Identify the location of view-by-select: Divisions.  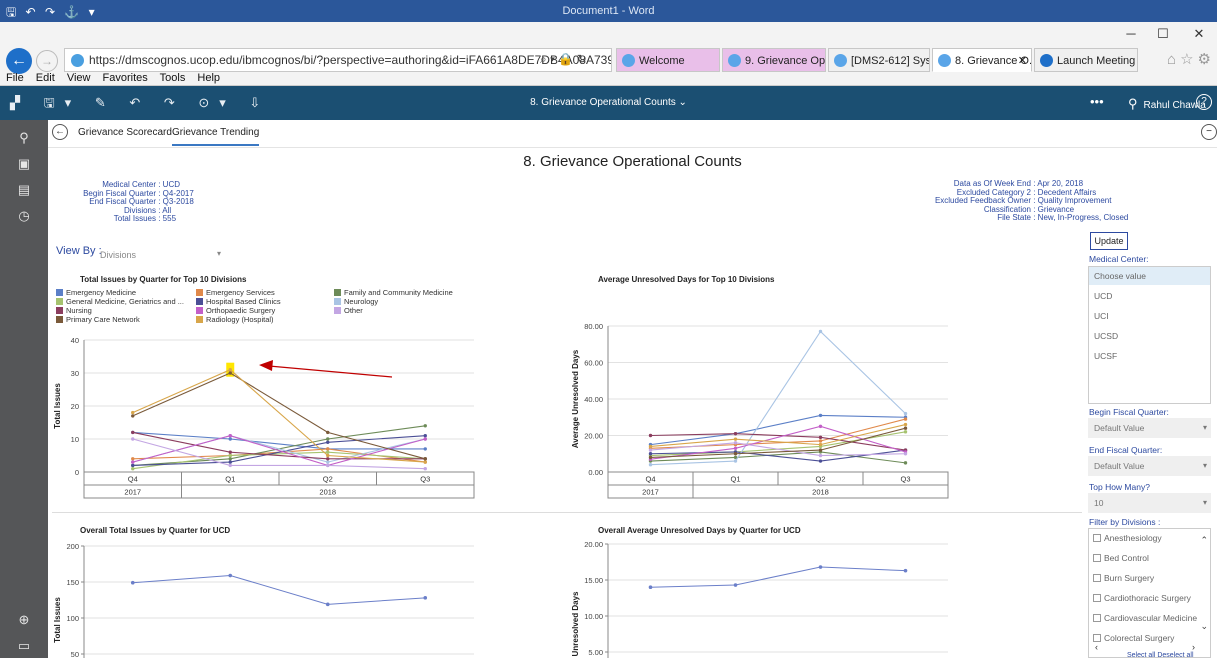
(159, 255).